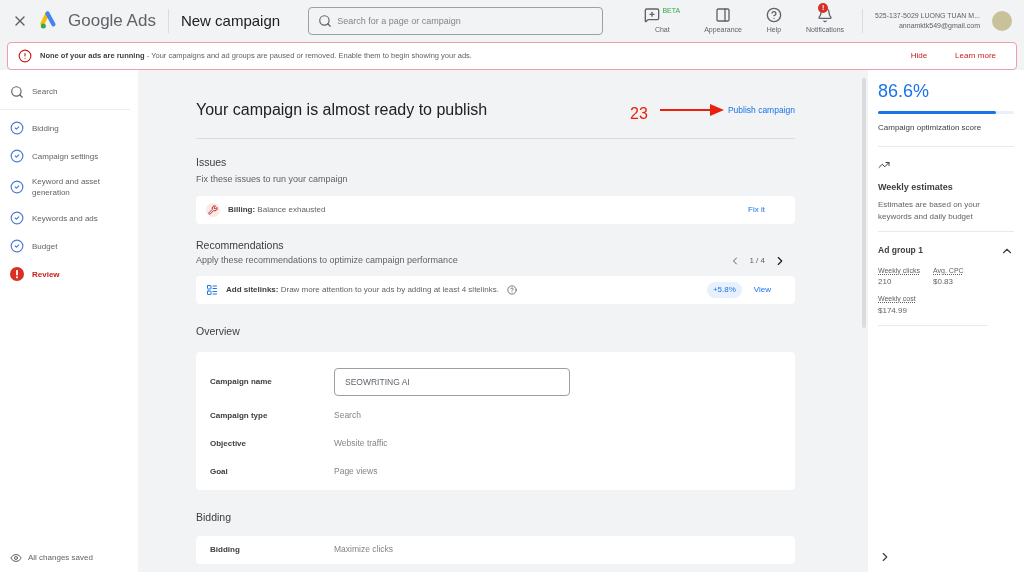 This screenshot has height=572, width=1024. I want to click on score-value: 86.6%, so click(904, 91).